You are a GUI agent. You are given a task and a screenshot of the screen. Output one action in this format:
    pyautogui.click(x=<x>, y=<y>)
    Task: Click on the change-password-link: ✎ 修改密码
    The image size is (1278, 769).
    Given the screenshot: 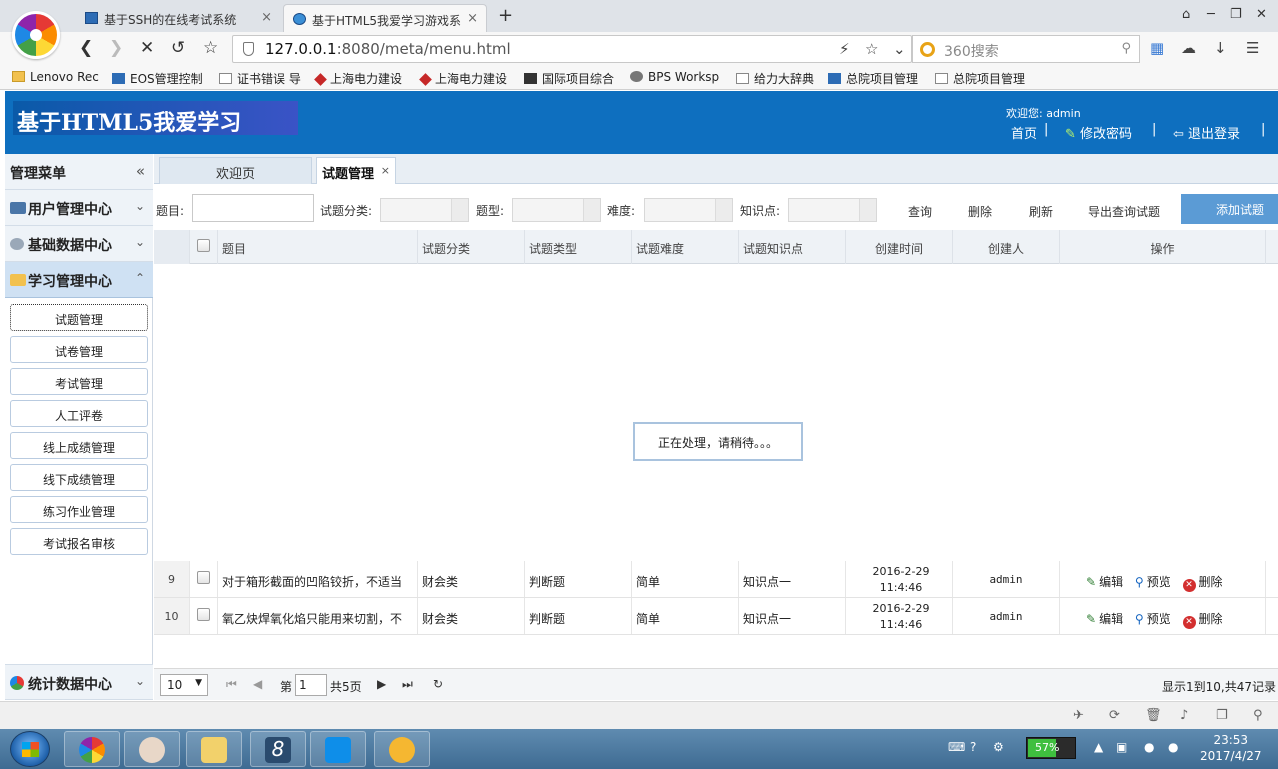 What is the action you would take?
    pyautogui.click(x=1098, y=132)
    